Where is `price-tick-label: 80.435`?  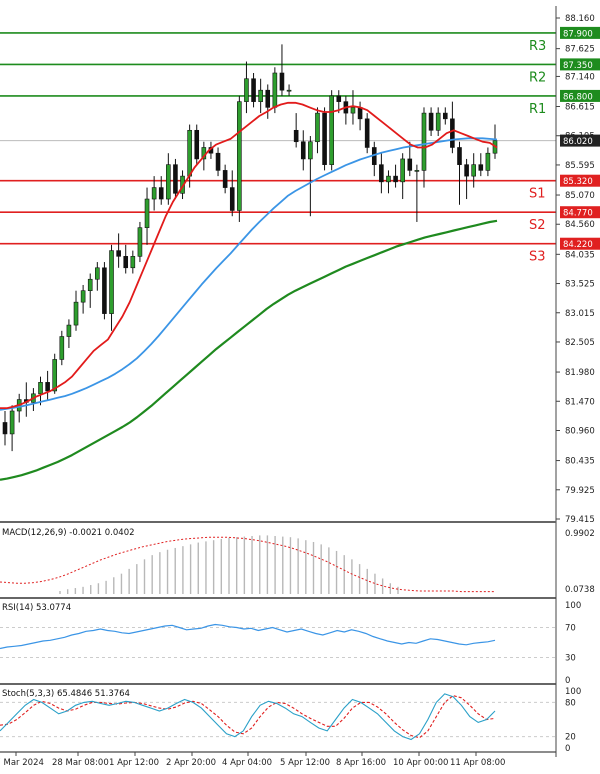 price-tick-label: 80.435 is located at coordinates (580, 462).